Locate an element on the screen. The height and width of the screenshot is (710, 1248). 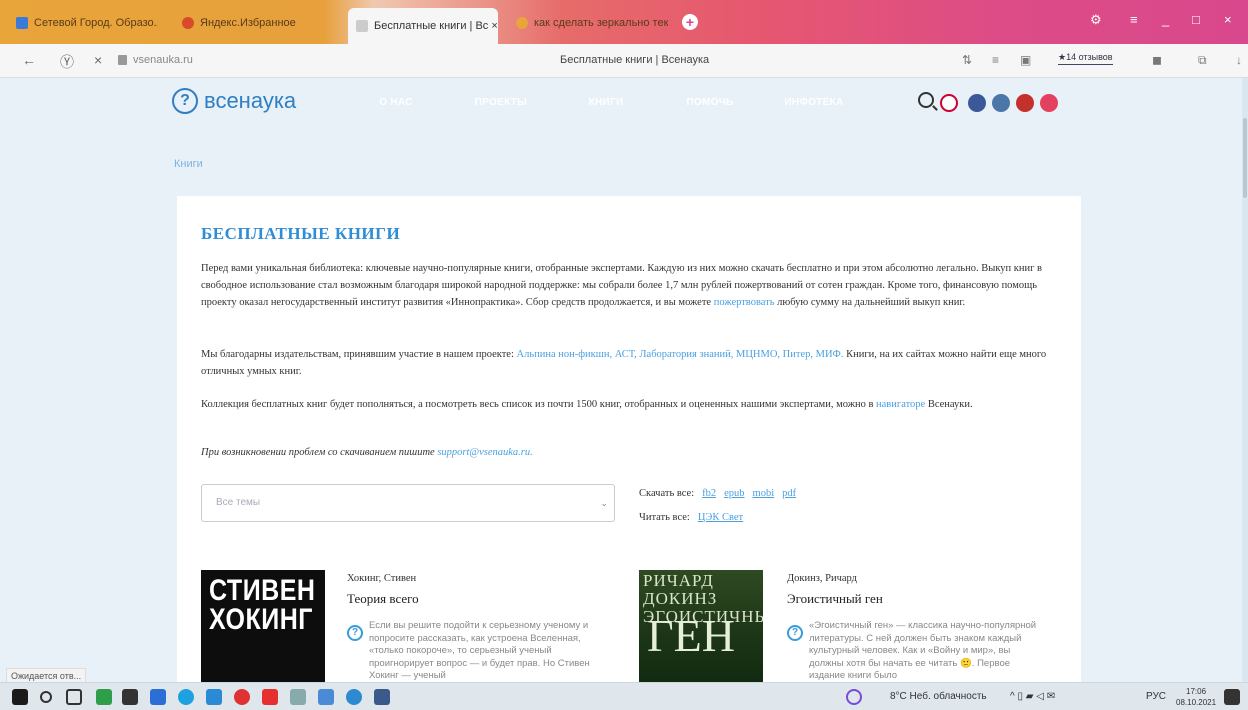
vk-icon is located at coordinates (1001, 103).